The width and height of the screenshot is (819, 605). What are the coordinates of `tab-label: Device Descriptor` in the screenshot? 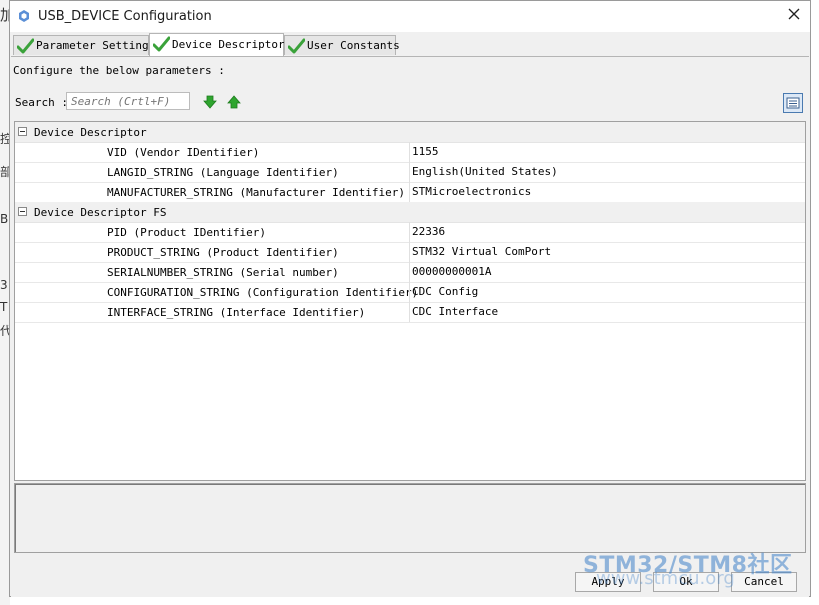 It's located at (228, 44).